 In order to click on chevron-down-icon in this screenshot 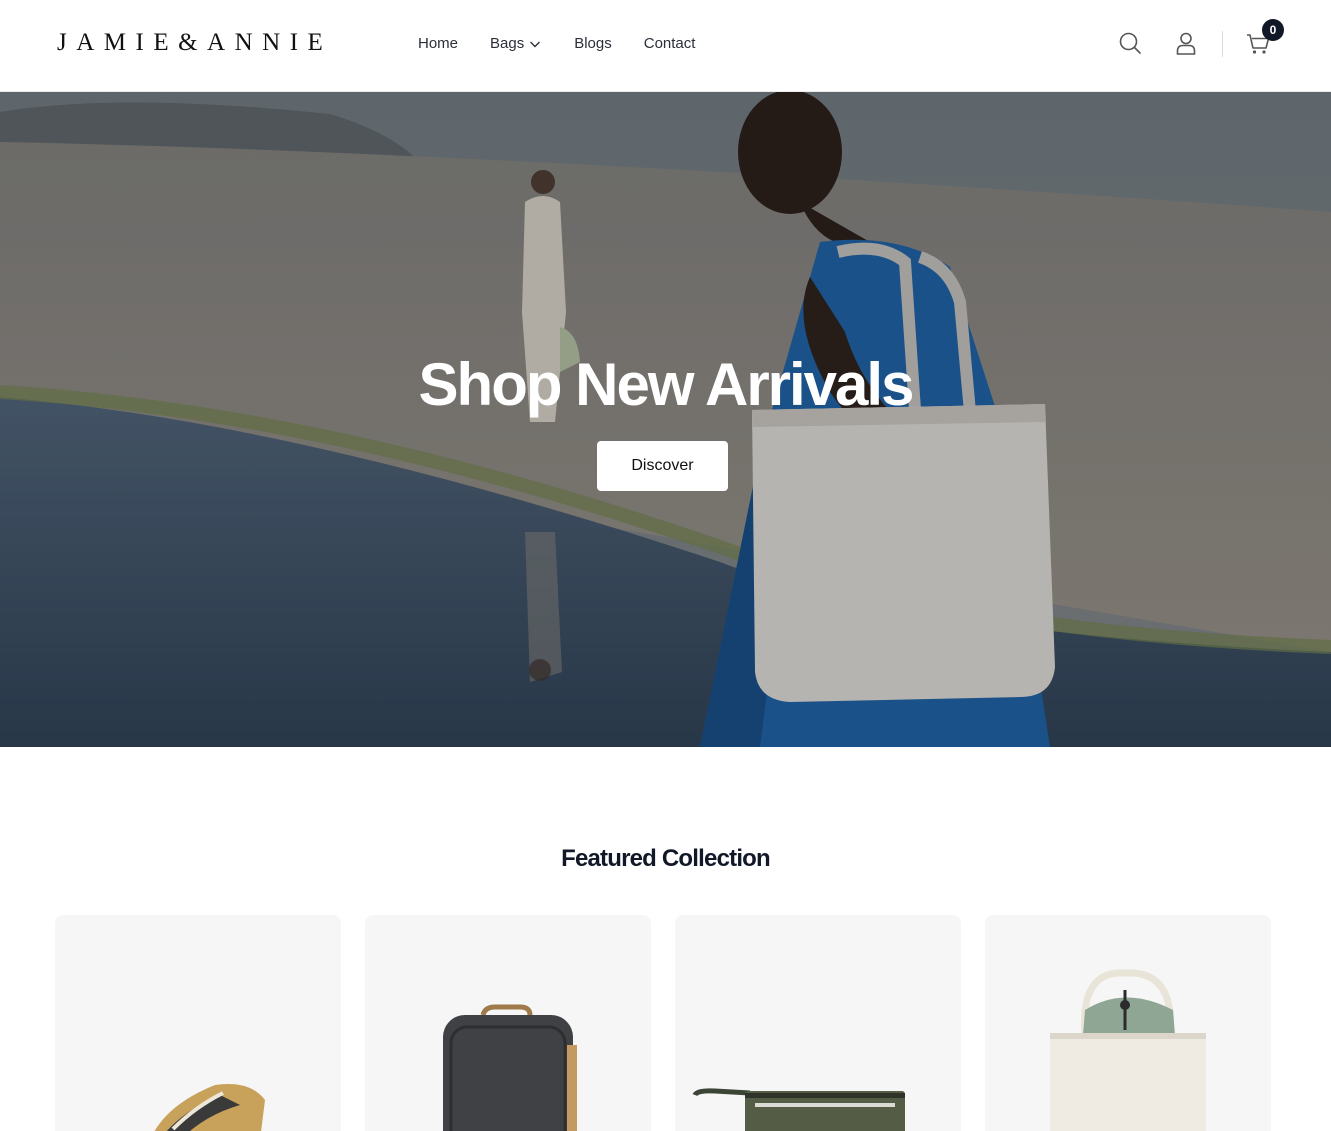, I will do `click(535, 44)`.